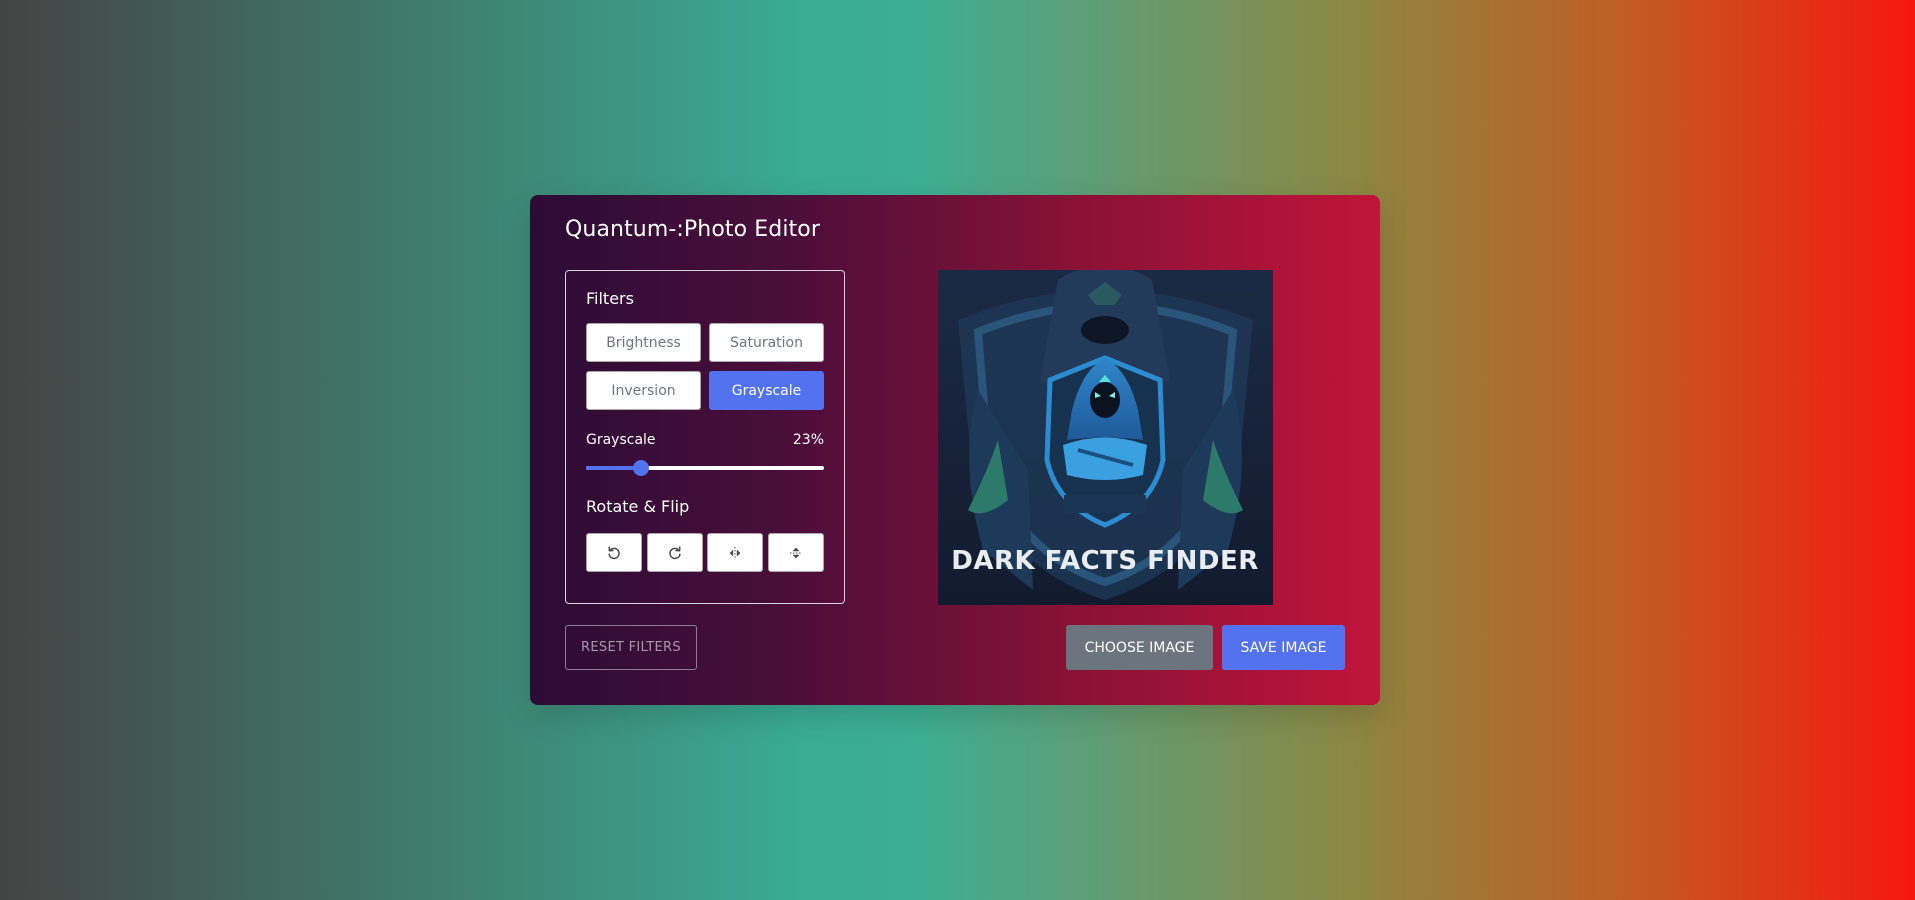 Image resolution: width=1915 pixels, height=900 pixels. I want to click on filters-heading: Filters, so click(610, 298).